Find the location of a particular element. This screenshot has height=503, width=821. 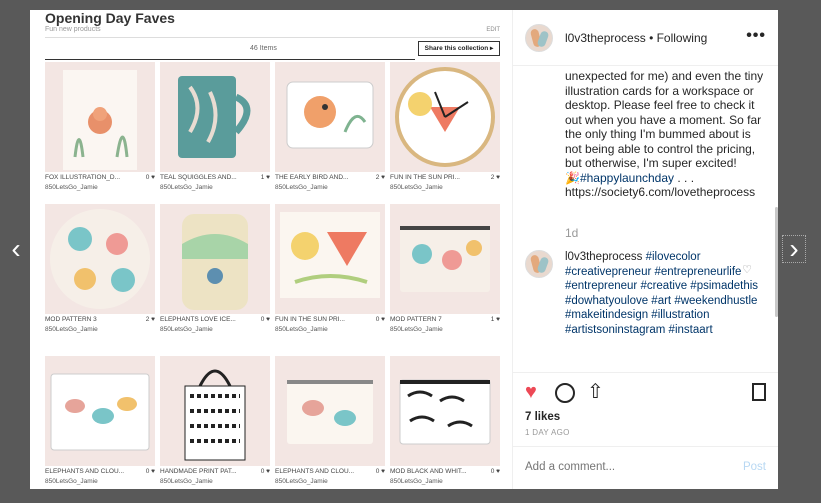

product-card: MOD PATTERN 7 1 ♥ 850LetsGo_Jamie is located at coordinates (445, 268).